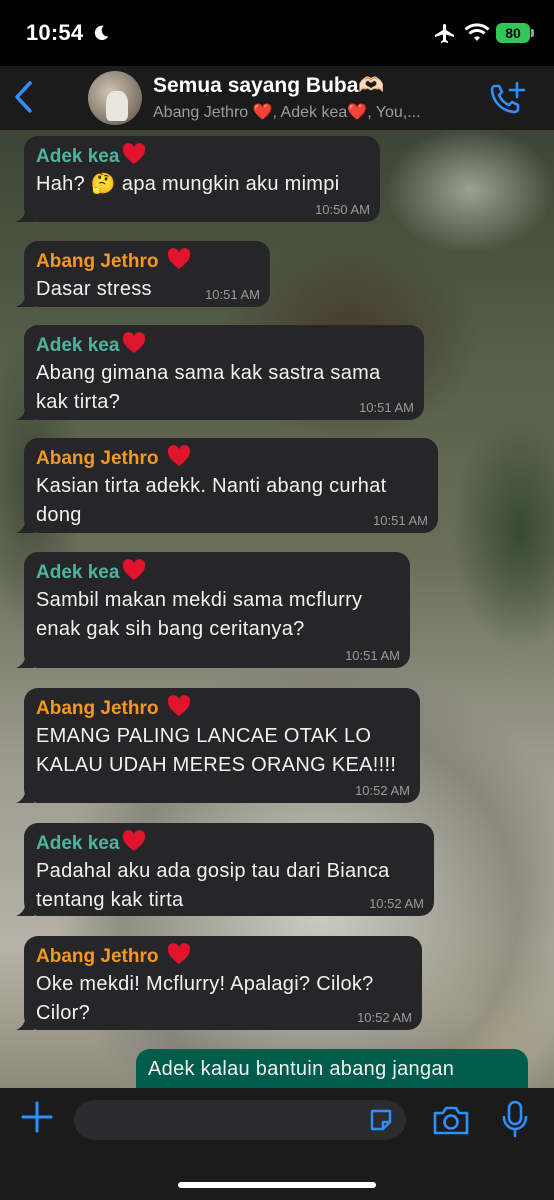 The width and height of the screenshot is (554, 1200). Describe the element at coordinates (37, 1117) in the screenshot. I see `plus-icon` at that location.